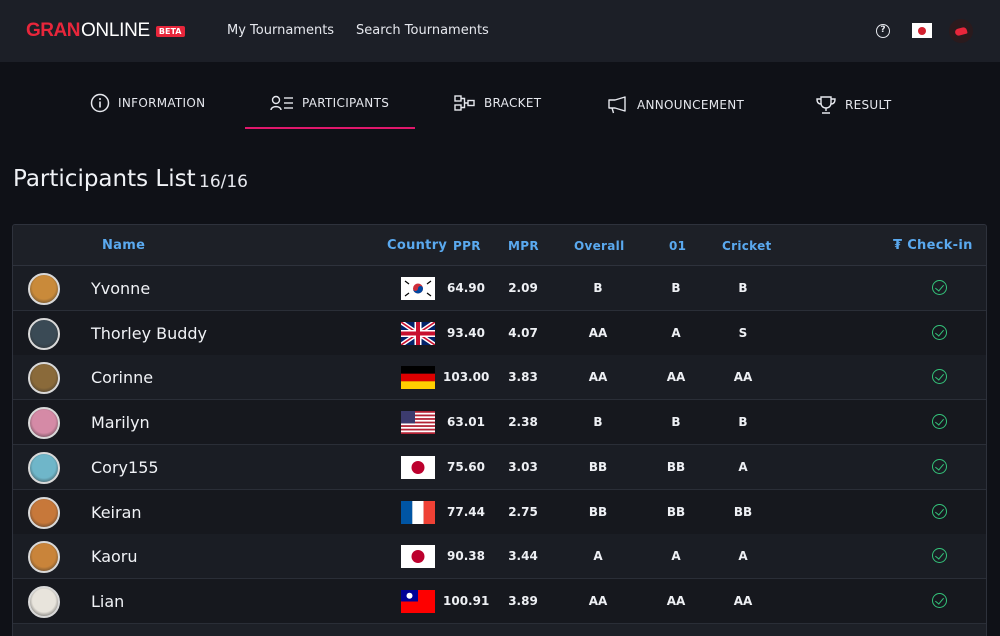 The height and width of the screenshot is (636, 1000). What do you see at coordinates (675, 105) in the screenshot?
I see `tab-announcement: ANNOUNCEMENT` at bounding box center [675, 105].